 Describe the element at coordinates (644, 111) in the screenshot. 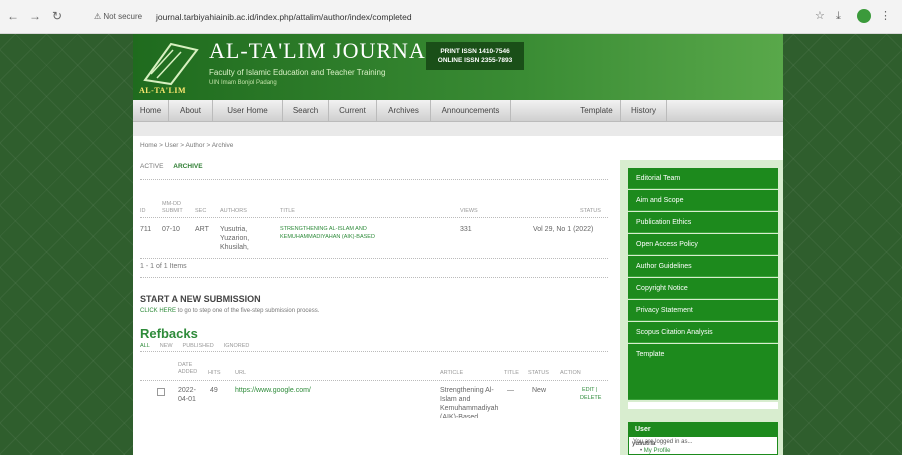

I see `nav-history: History` at that location.